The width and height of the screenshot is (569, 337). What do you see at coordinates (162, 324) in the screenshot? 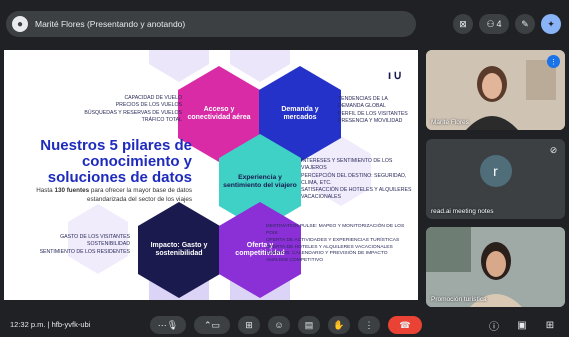
I see `more-audio-icon: ⋯` at bounding box center [162, 324].